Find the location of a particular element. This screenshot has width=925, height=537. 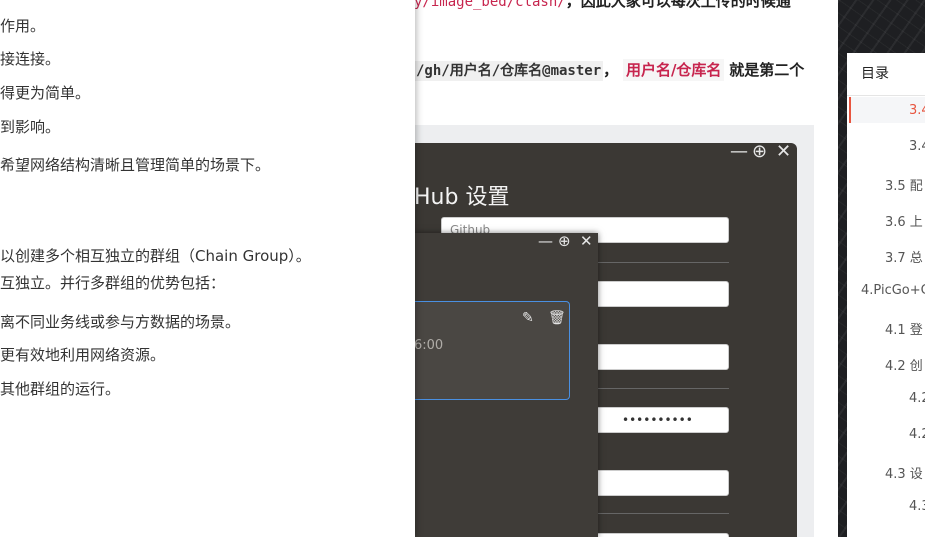

toc-header: 目录 is located at coordinates (875, 74).